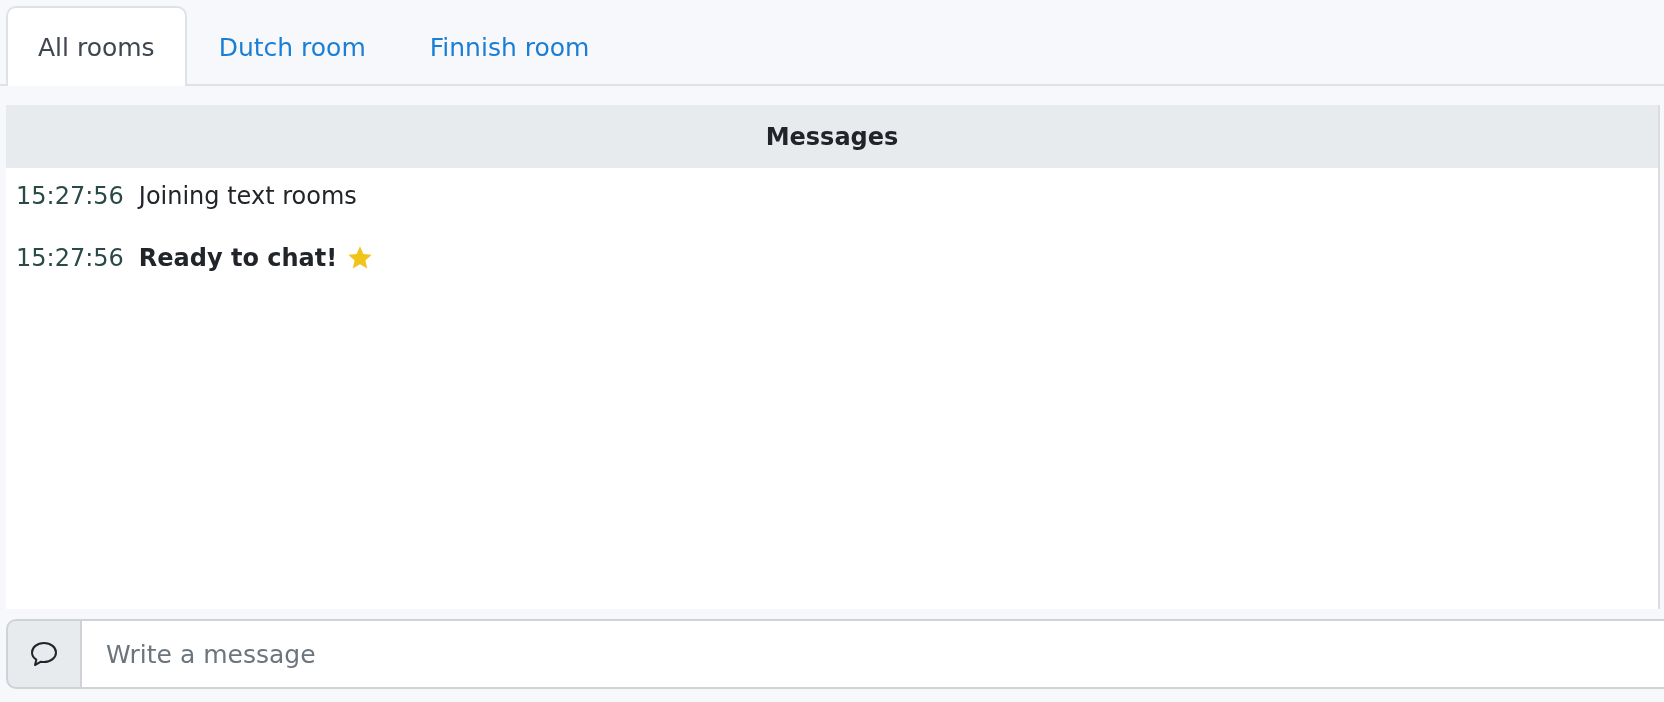  What do you see at coordinates (44, 654) in the screenshot?
I see `speech-bubble-icon` at bounding box center [44, 654].